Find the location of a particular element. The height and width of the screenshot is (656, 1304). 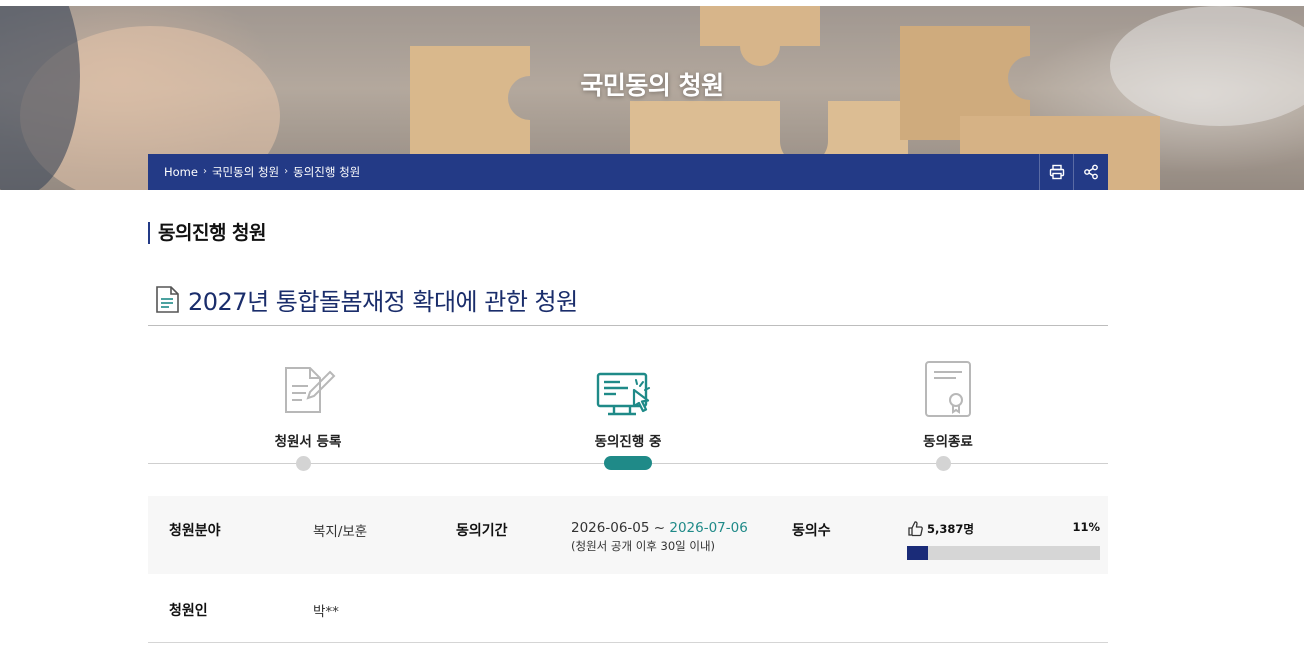

breadcrumb: Home › 국민동의 청원 › 동의진행 청원 is located at coordinates (262, 172).